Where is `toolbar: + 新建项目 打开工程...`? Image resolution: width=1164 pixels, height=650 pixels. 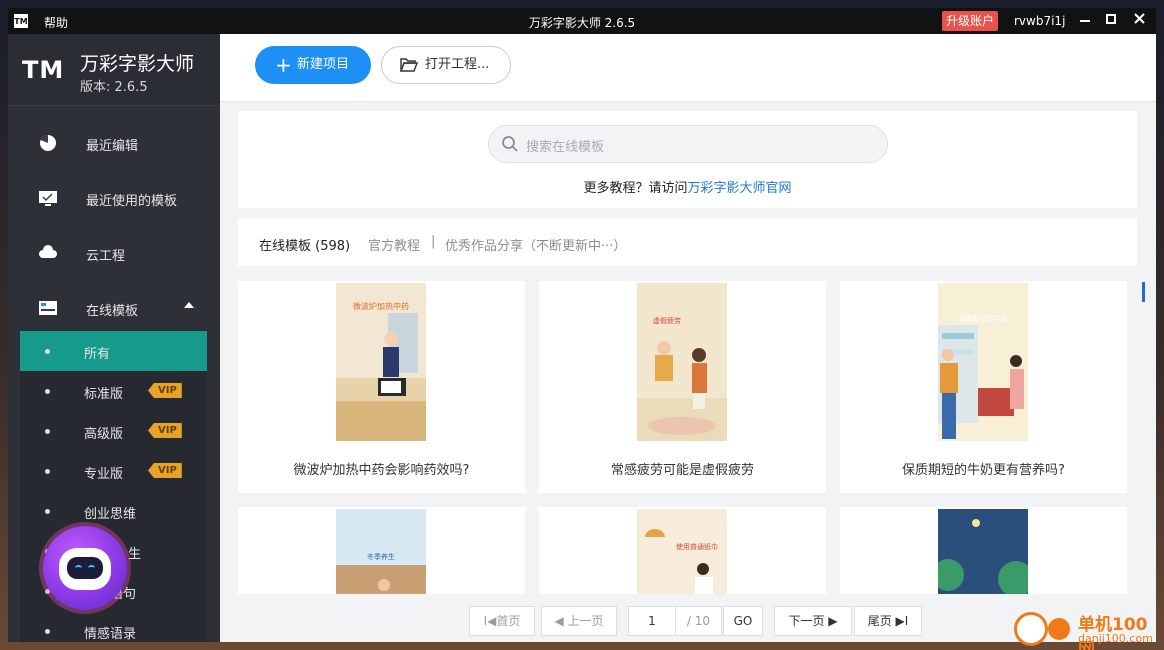
toolbar: + 新建项目 打开工程... is located at coordinates (688, 68).